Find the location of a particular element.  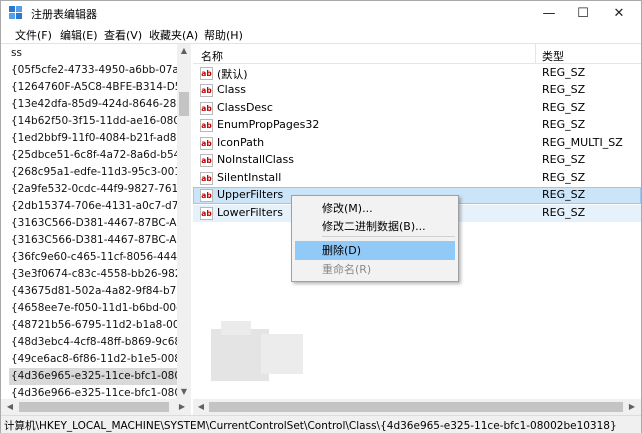

scroll-down-icon: ▼ is located at coordinates (184, 391).